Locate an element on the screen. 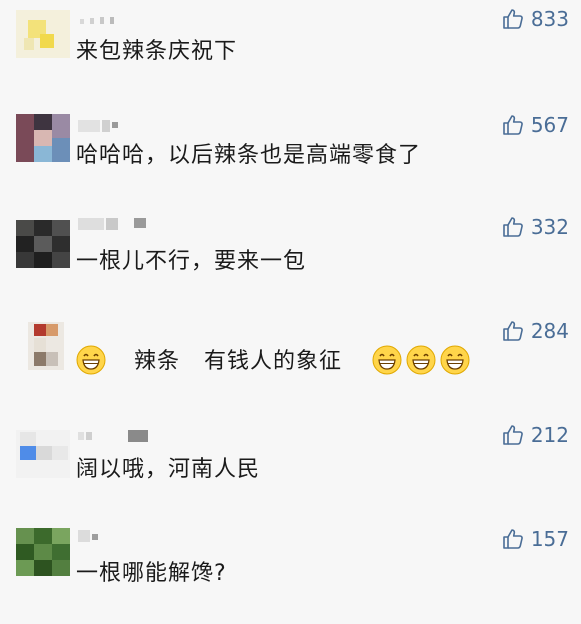  like-count: 157 is located at coordinates (549, 539).